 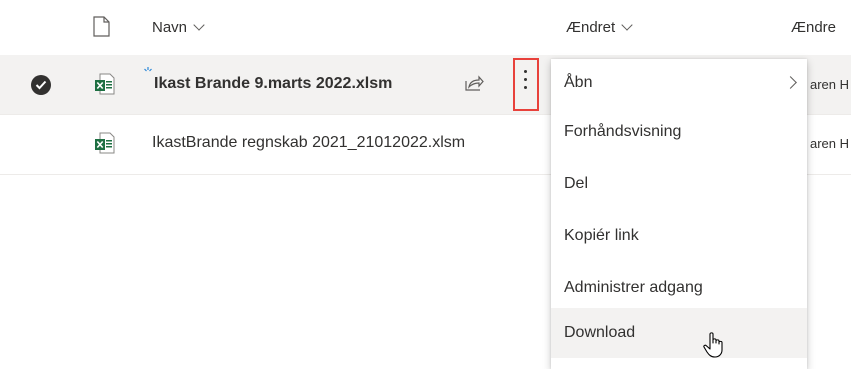 I want to click on menu-item-open: Åbn, so click(x=679, y=83).